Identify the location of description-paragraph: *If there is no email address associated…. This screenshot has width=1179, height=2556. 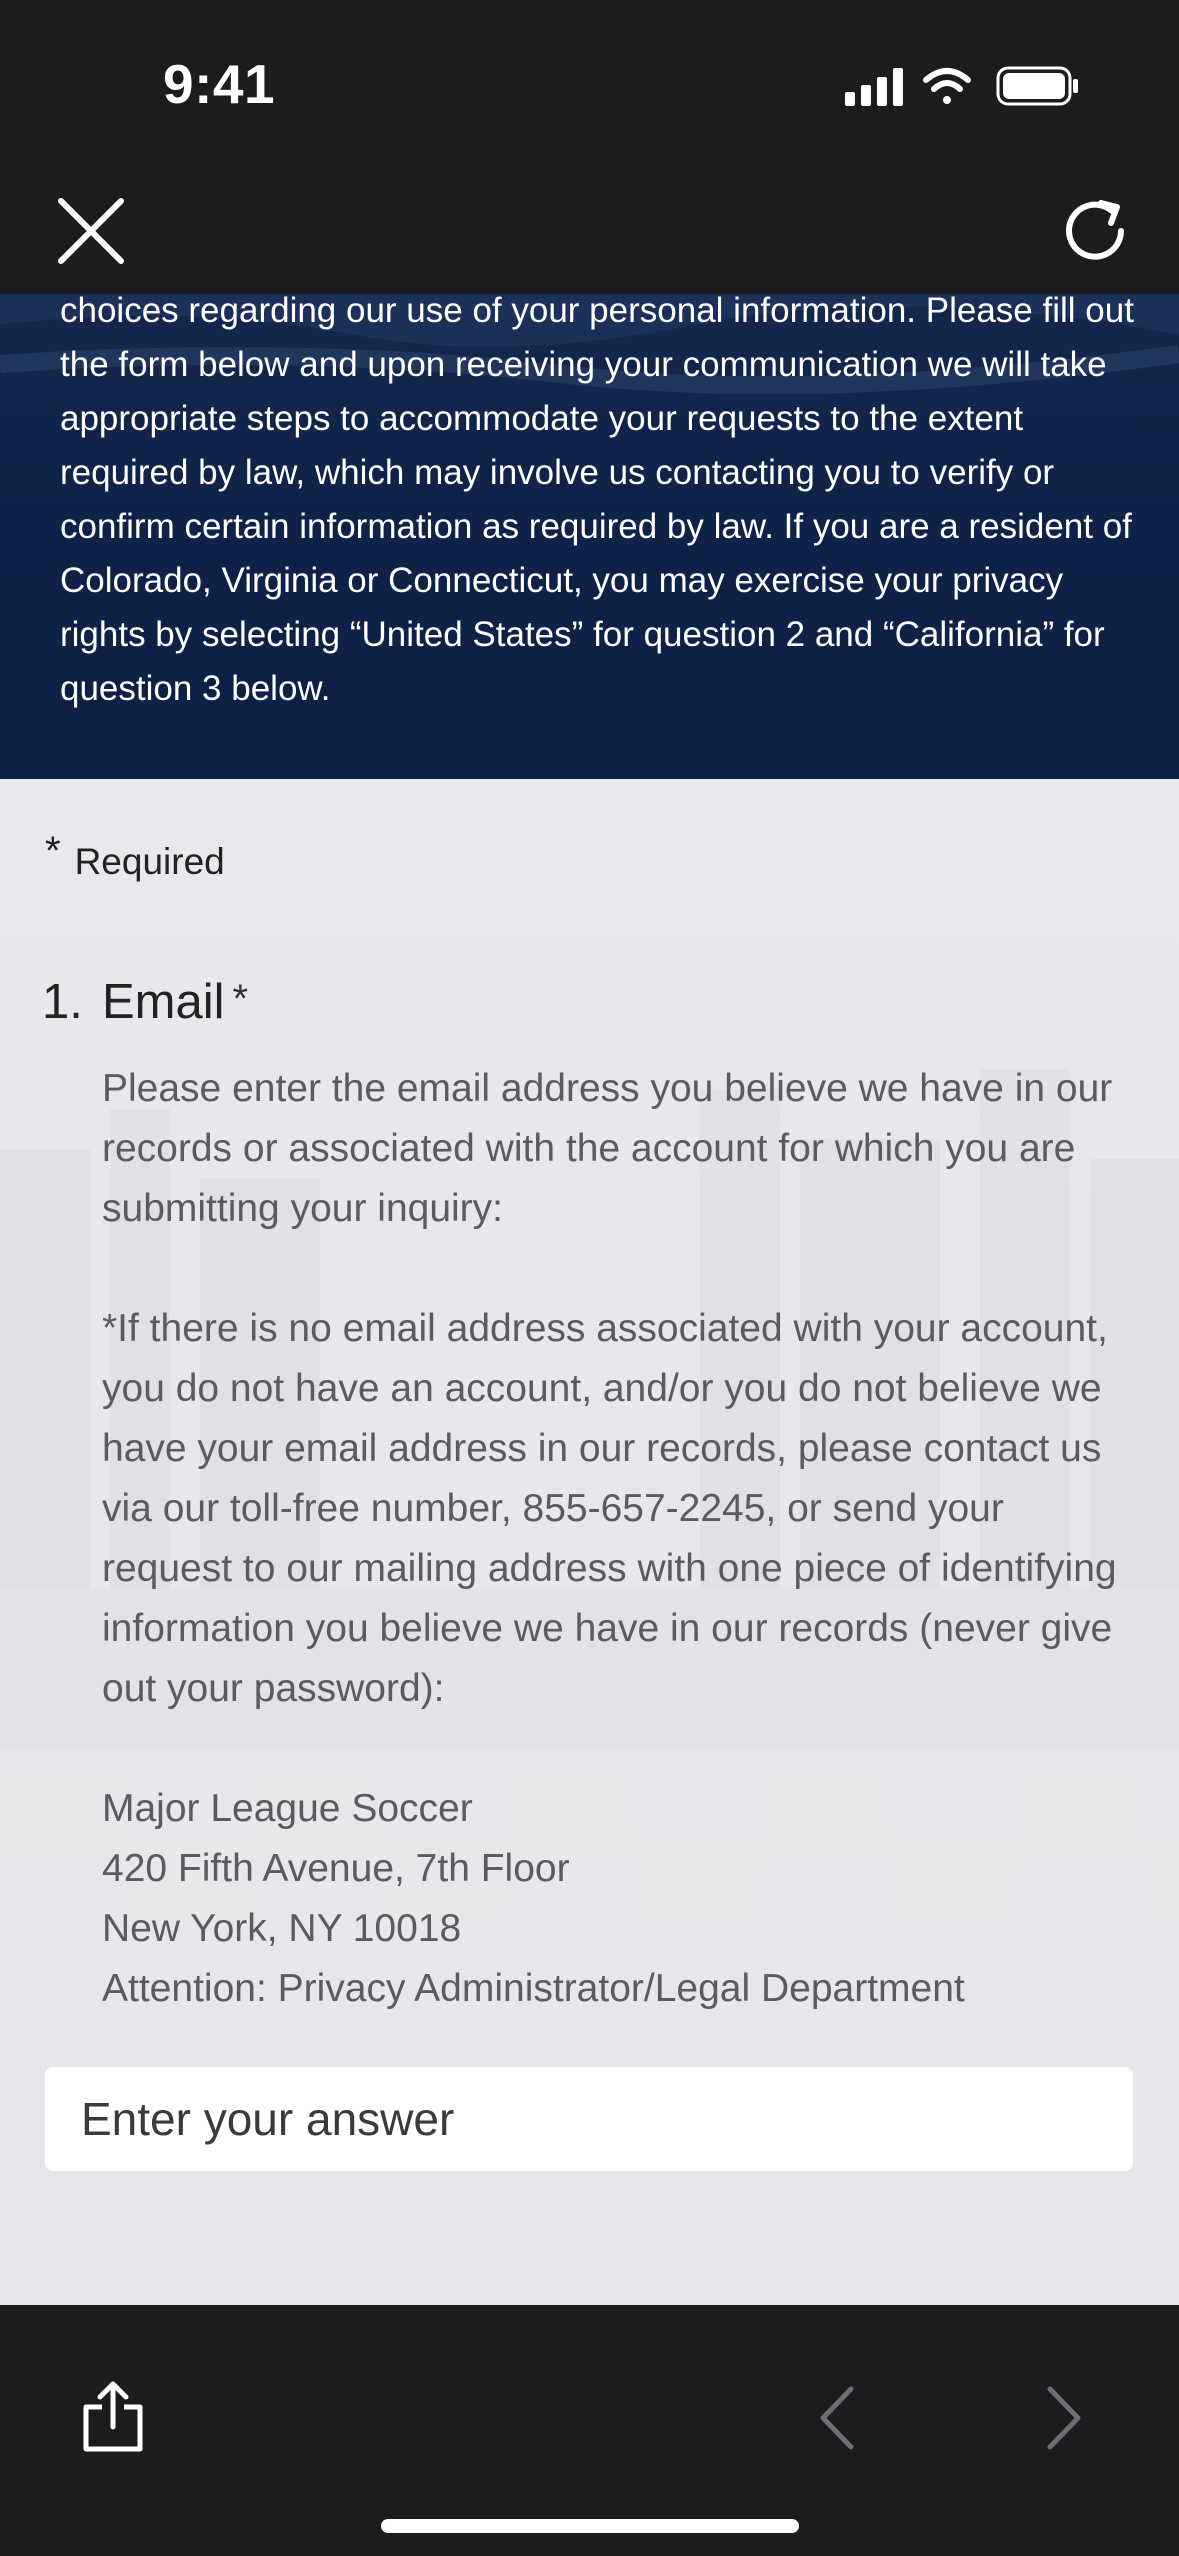
(609, 1508).